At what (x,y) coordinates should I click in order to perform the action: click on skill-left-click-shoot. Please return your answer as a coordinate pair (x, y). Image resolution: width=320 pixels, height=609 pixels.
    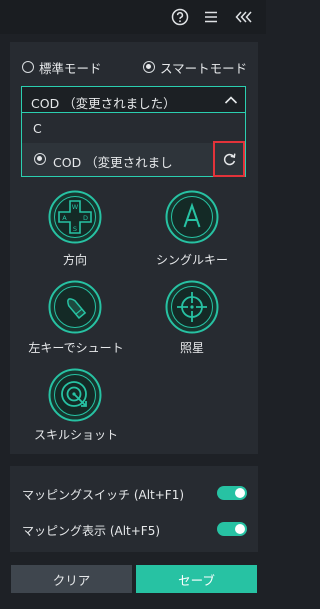
    Looking at the image, I should click on (75, 307).